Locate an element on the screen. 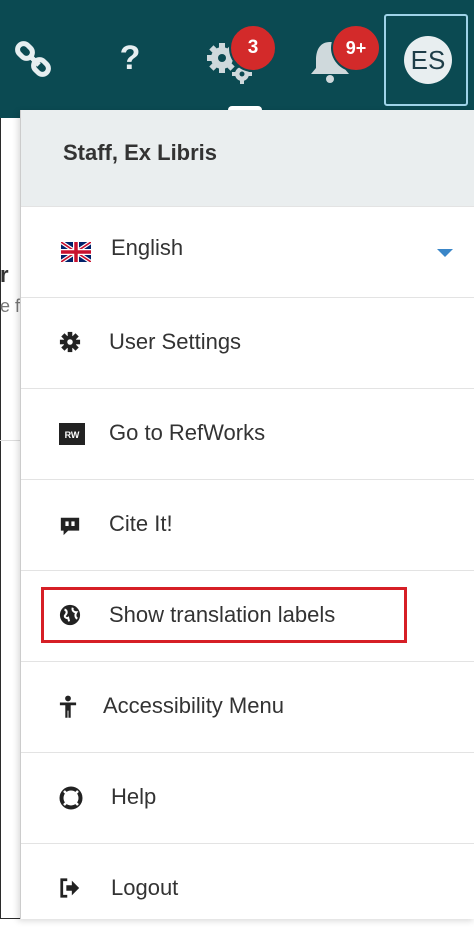 Image resolution: width=474 pixels, height=934 pixels. menu-item-label: User Settings is located at coordinates (175, 341).